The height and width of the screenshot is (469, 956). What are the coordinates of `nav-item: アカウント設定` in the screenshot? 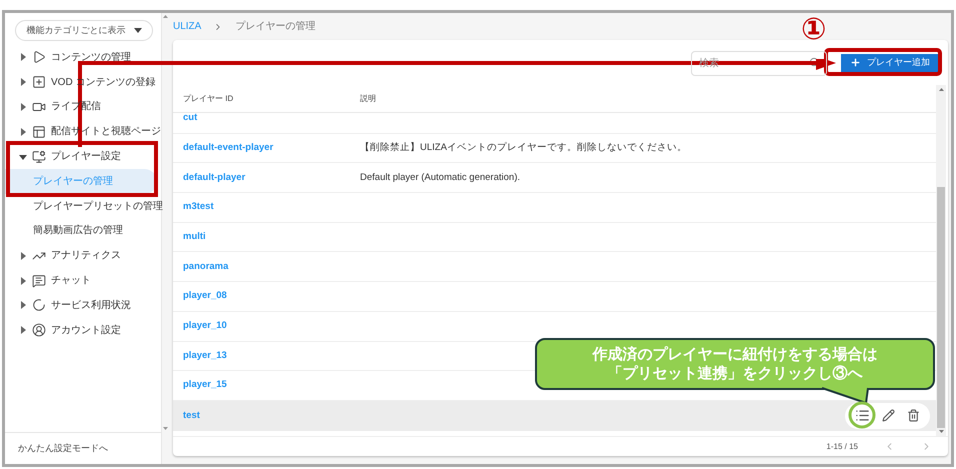 It's located at (84, 330).